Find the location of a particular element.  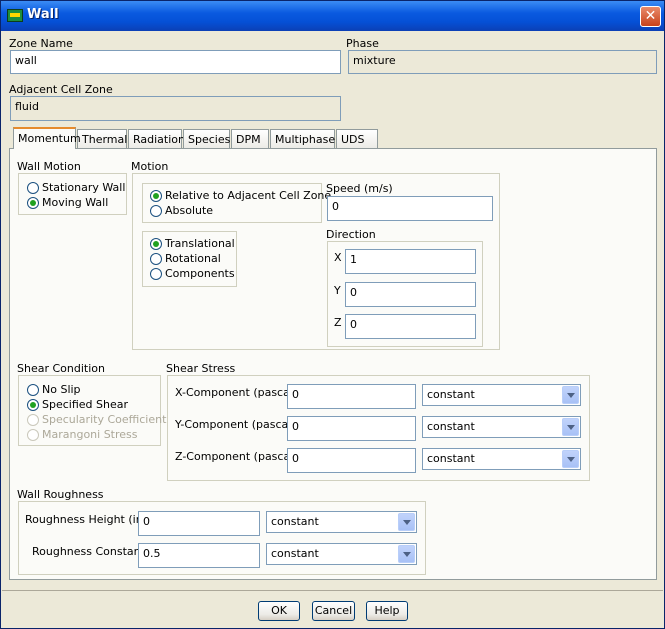

ok-button: OK is located at coordinates (279, 611).